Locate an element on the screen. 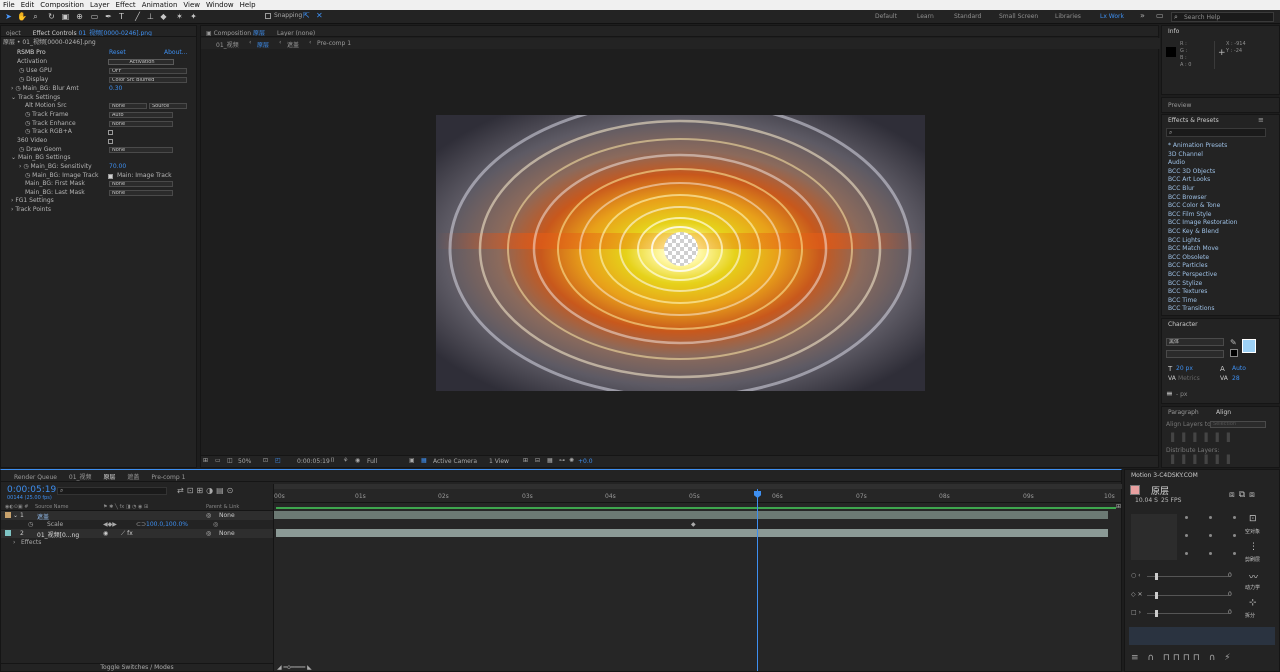 The image size is (1280, 672). alt-motion-src-select: None is located at coordinates (128, 106).